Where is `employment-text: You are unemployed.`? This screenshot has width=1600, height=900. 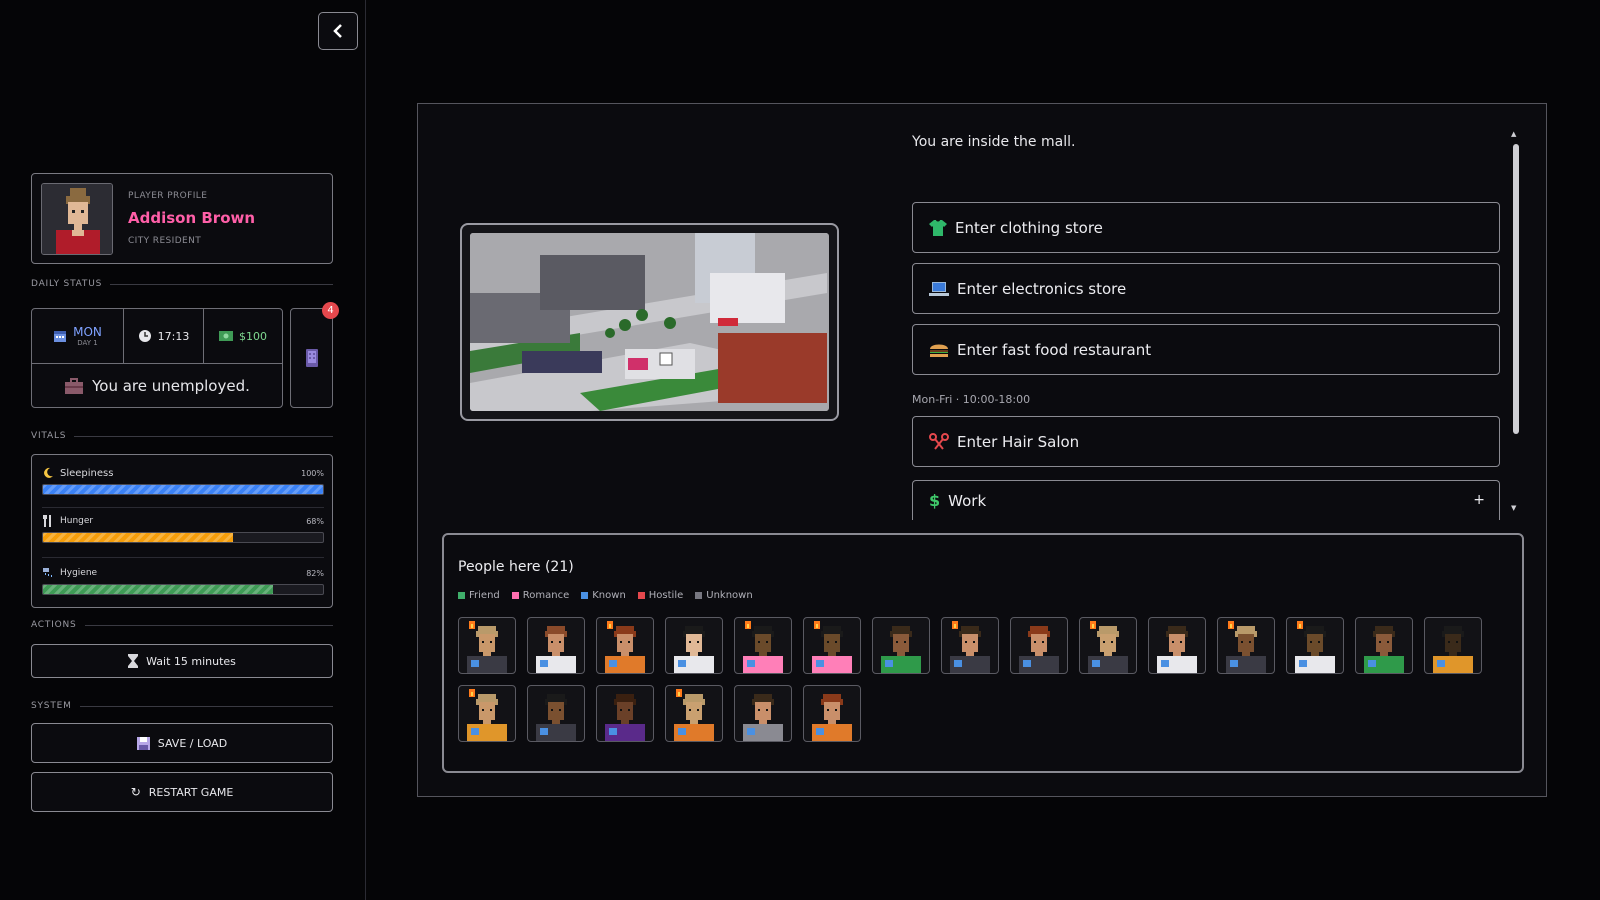
employment-text: You are unemployed. is located at coordinates (171, 386).